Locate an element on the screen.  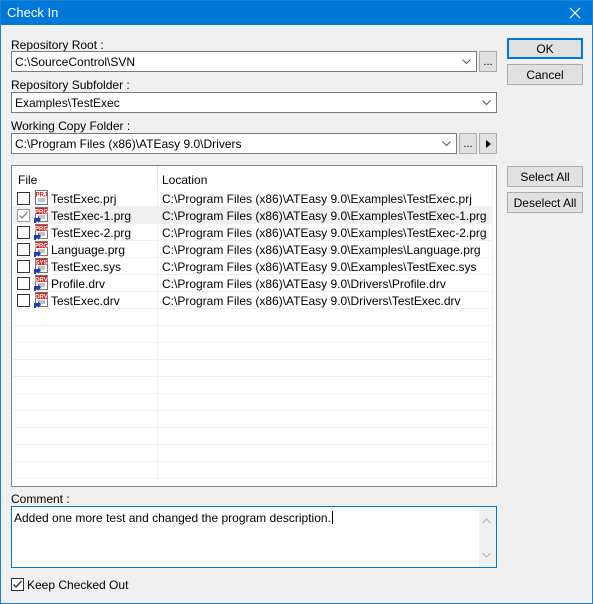
file-name: Language.prg is located at coordinates (88, 250).